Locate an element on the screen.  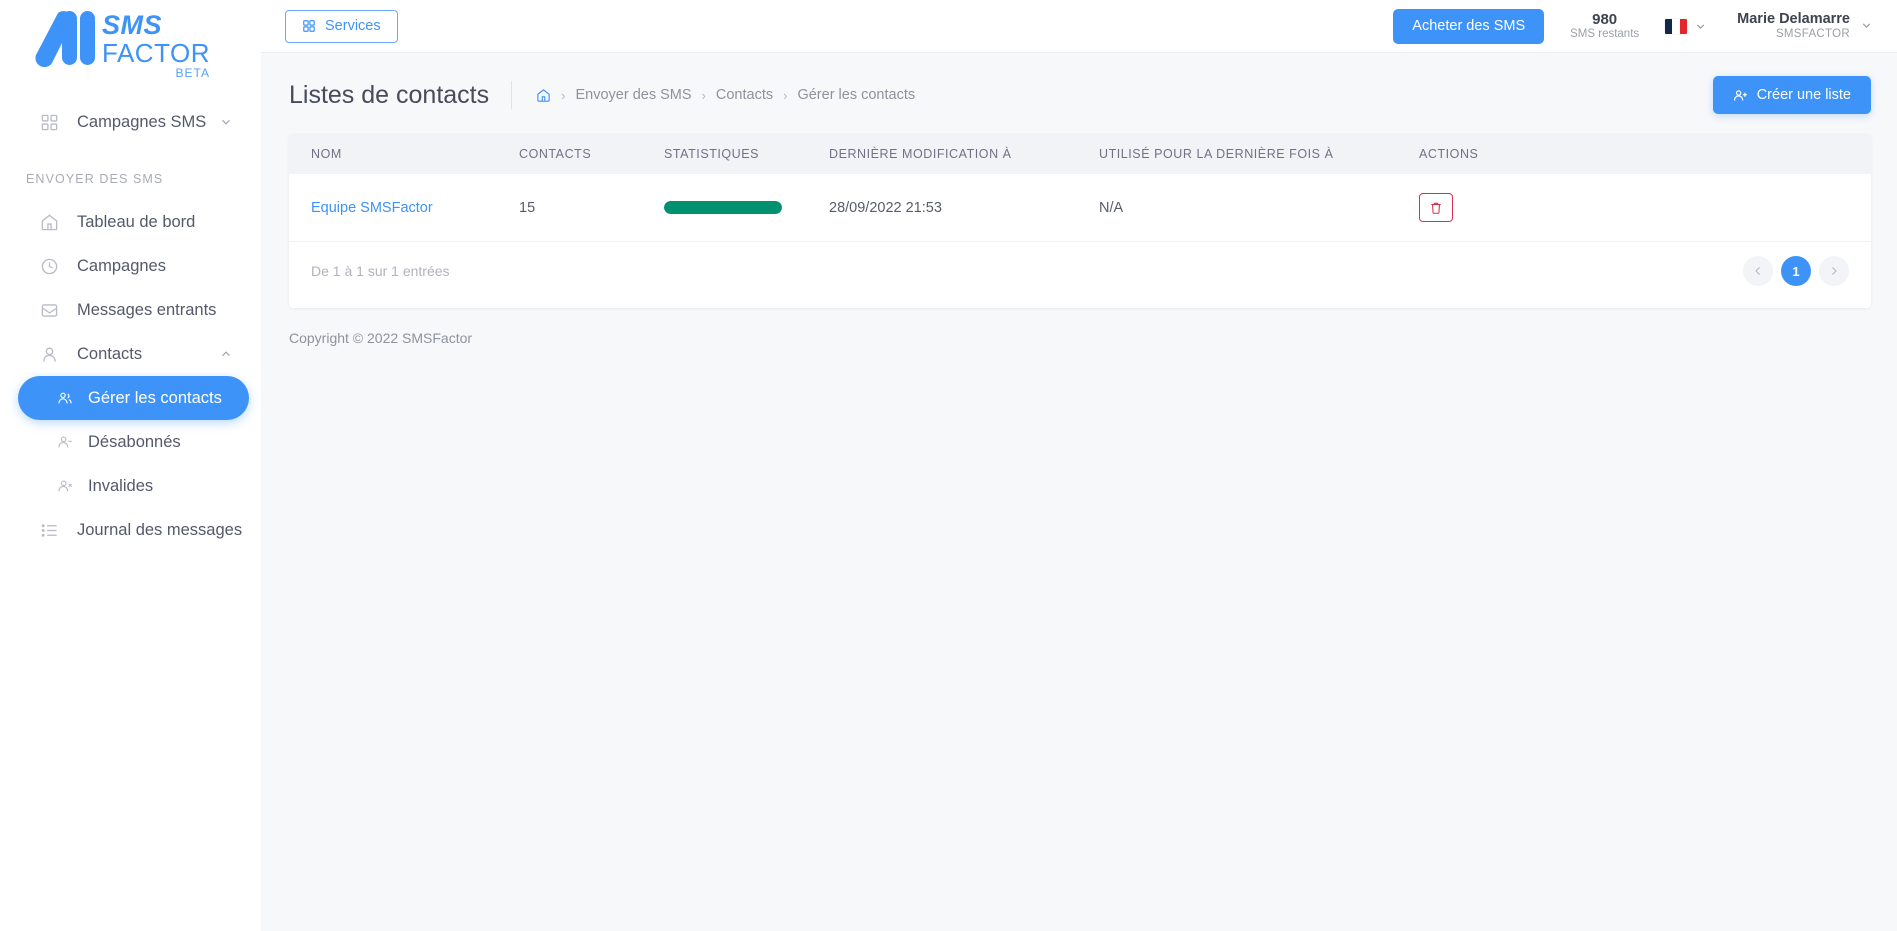
cell-nom: Equipe SMSFactor is located at coordinates (404, 208).